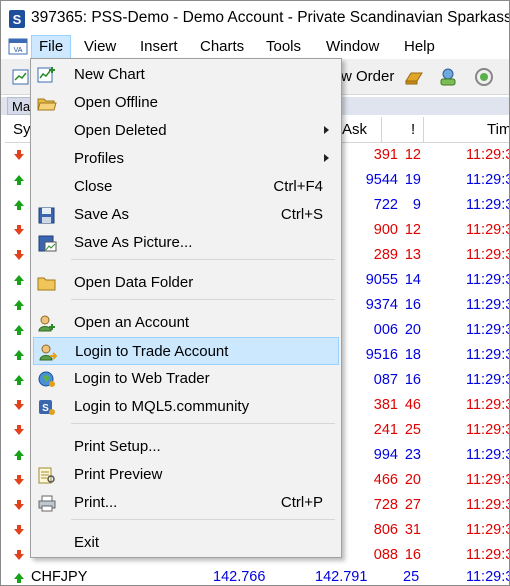  I want to click on menu-item-open-deleted: Open Deleted, so click(186, 131).